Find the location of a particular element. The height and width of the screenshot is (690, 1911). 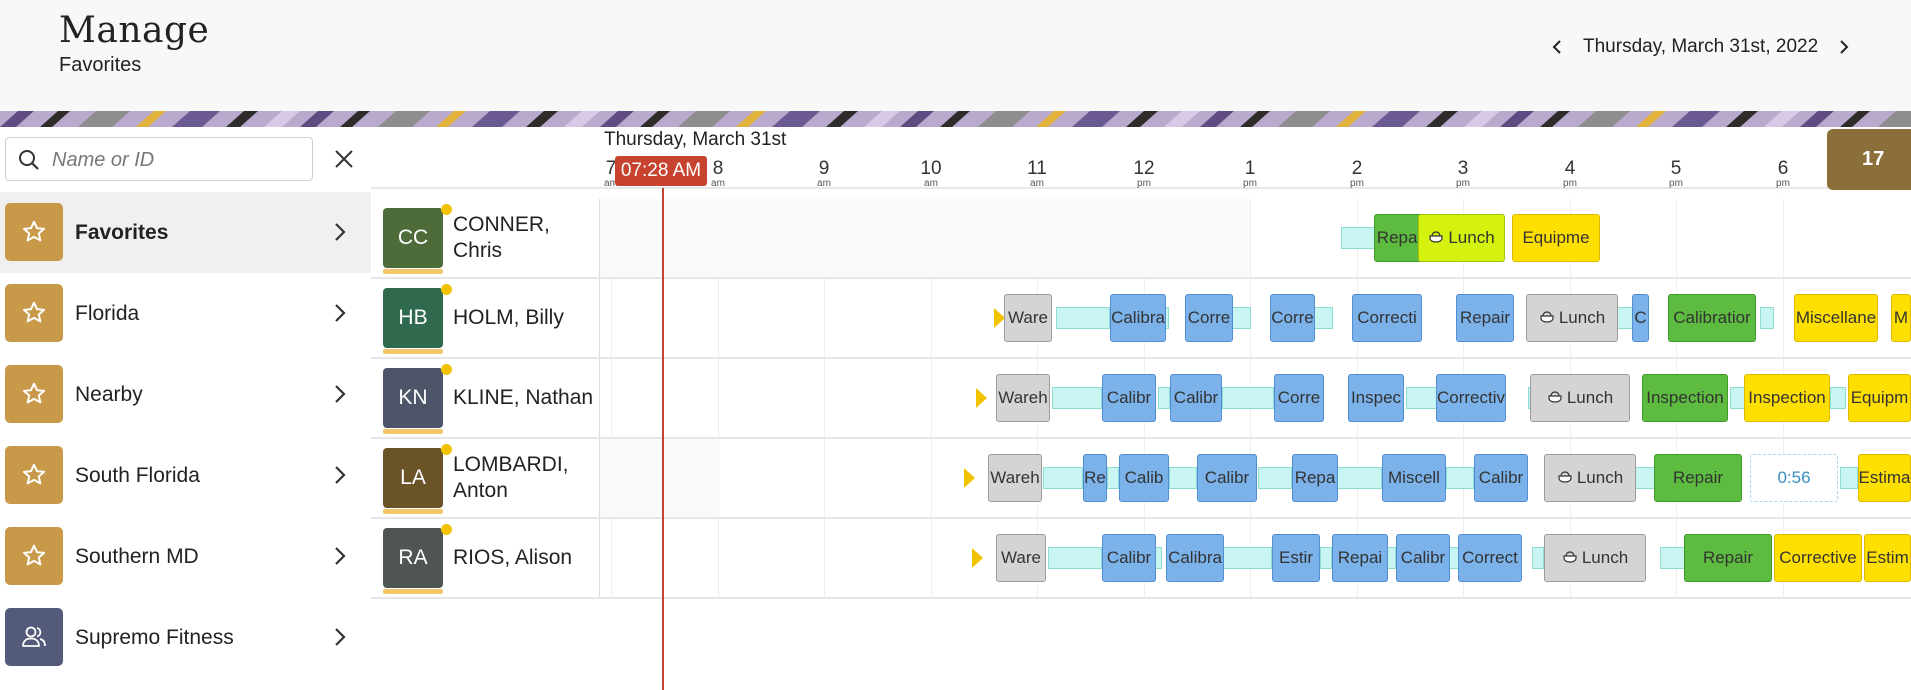

job-block: Correcti is located at coordinates (1387, 318).